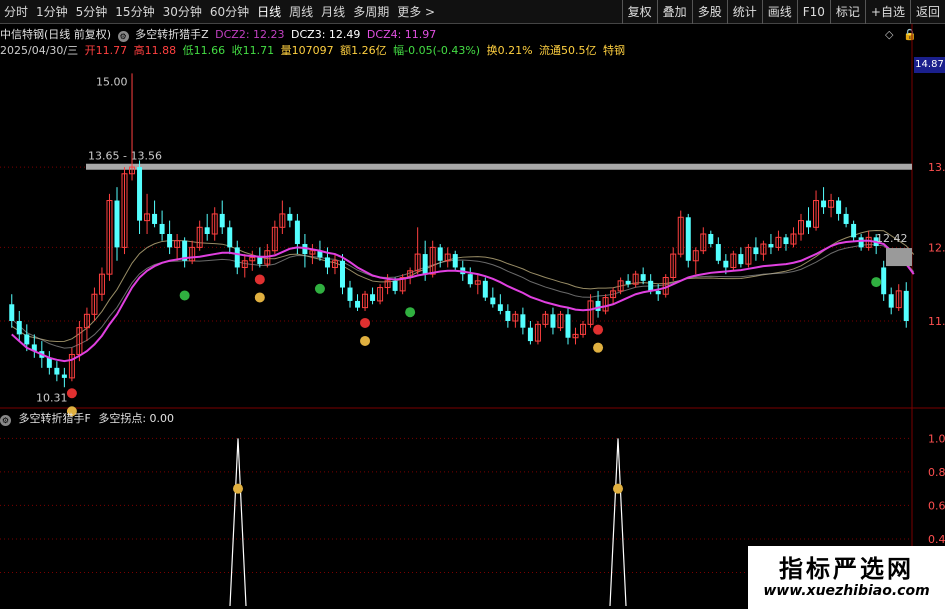 The height and width of the screenshot is (609, 945). What do you see at coordinates (300, 418) in the screenshot?
I see `sub-chart-header: ⚙ 多空转折猎手F 多空拐点: 0.00` at bounding box center [300, 418].